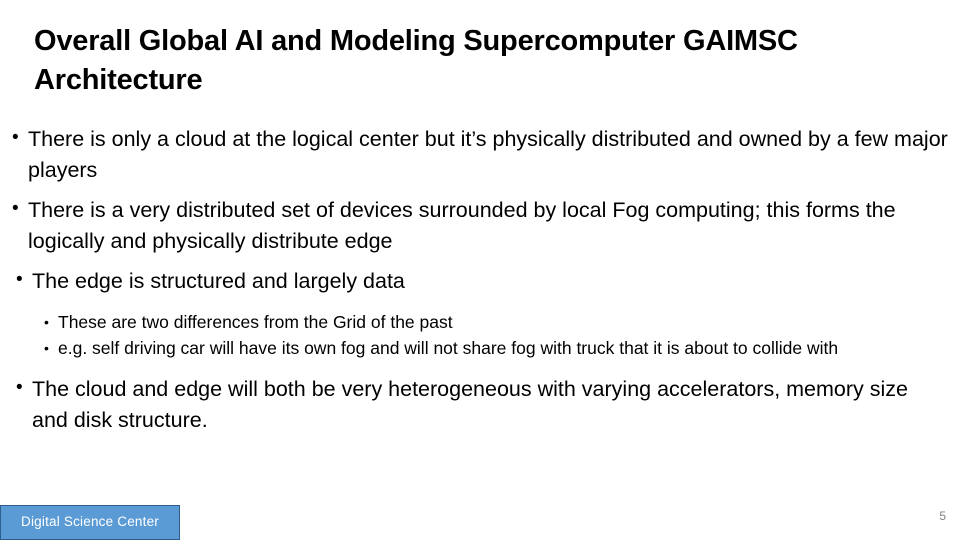 The image size is (960, 540). What do you see at coordinates (942, 516) in the screenshot?
I see `page-number: 5` at bounding box center [942, 516].